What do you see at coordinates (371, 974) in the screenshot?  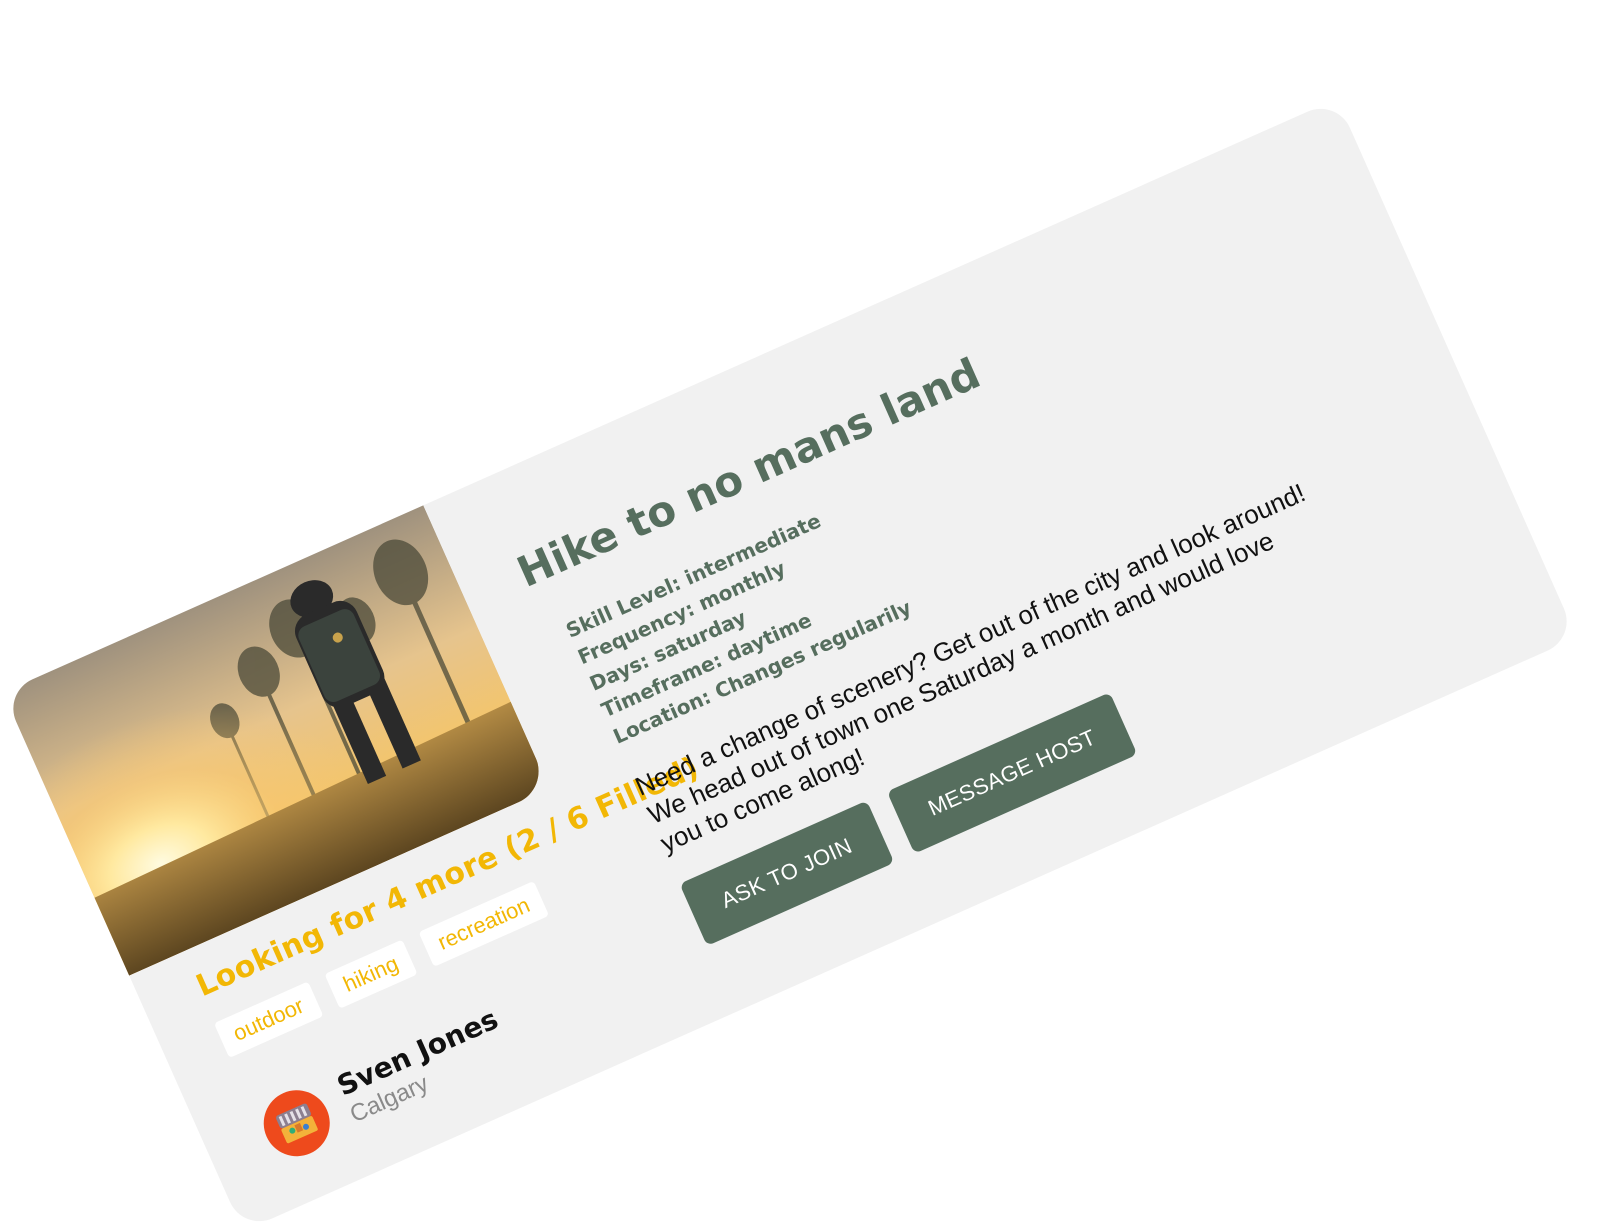 I see `tag-chip: hiking` at bounding box center [371, 974].